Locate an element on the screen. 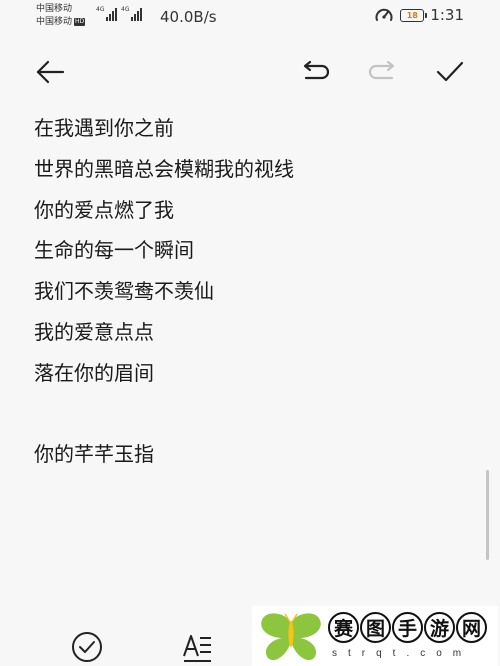 This screenshot has height=666, width=500. scrollbar is located at coordinates (487, 515).